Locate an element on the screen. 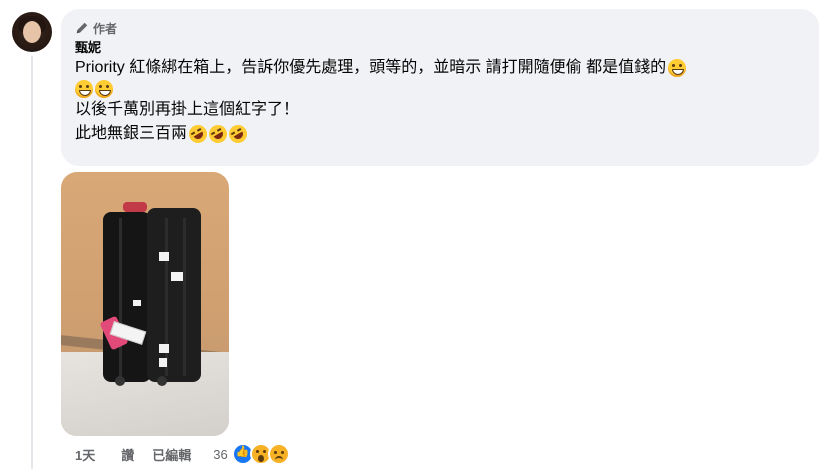  attached-photo is located at coordinates (145, 304).